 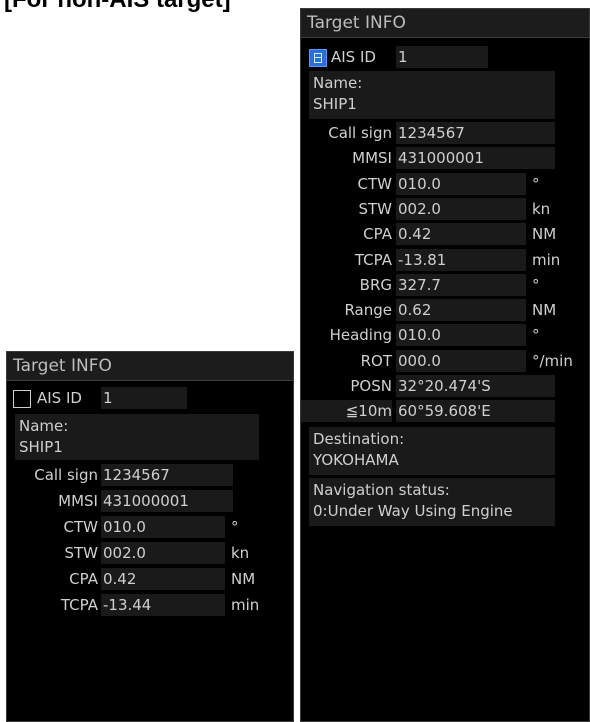 What do you see at coordinates (413, 511) in the screenshot?
I see `navigation-status-value: 0:Under Way Using Engine` at bounding box center [413, 511].